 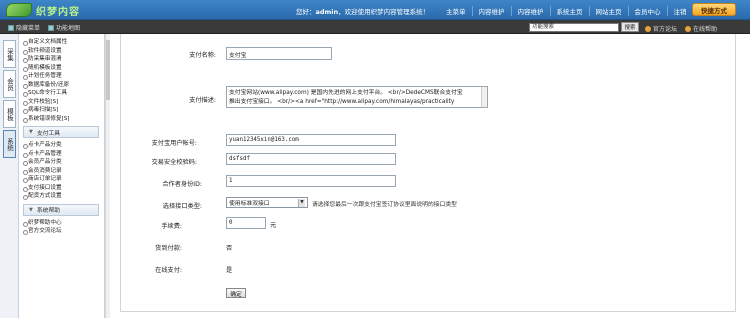 What do you see at coordinates (608, 11) in the screenshot?
I see `nav-site-home: 网站主页` at bounding box center [608, 11].